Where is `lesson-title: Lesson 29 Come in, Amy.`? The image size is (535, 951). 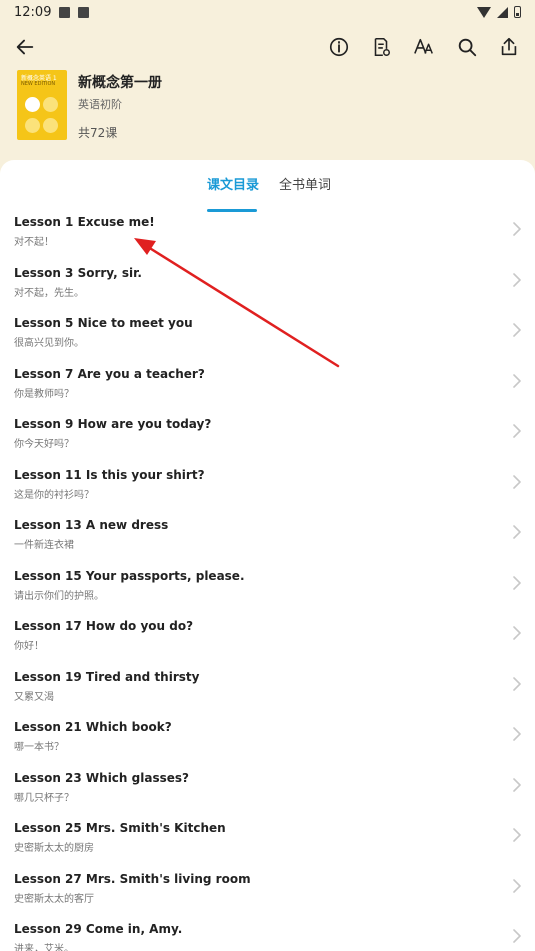 lesson-title: Lesson 29 Come in, Amy. is located at coordinates (98, 929).